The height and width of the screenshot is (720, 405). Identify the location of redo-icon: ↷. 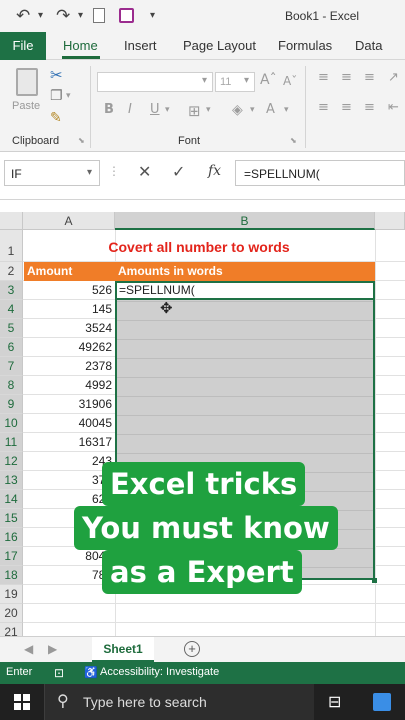
(63, 16).